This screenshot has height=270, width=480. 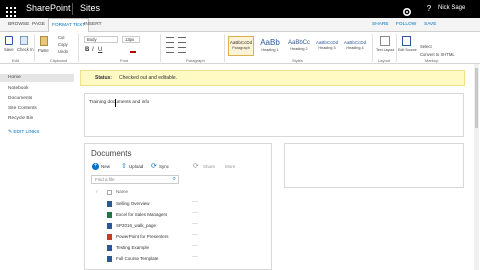 I want to click on save-icon, so click(x=9, y=40).